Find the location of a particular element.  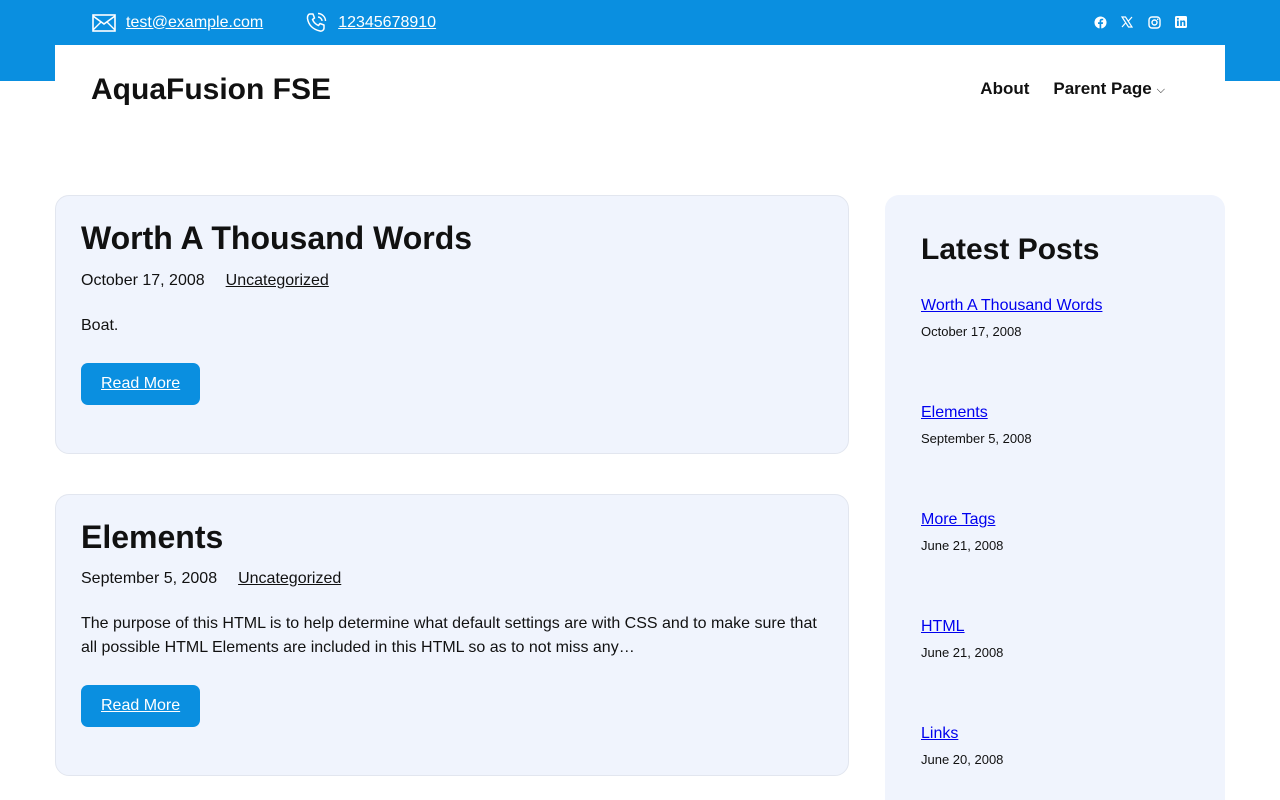

latest-post-item: Elements September 5, 2008 is located at coordinates (1055, 425).